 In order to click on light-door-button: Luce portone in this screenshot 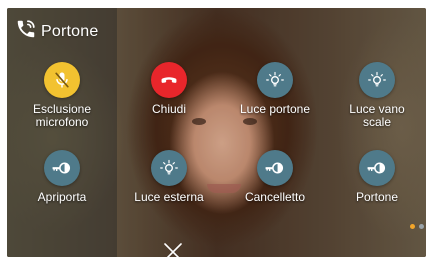, I will do `click(275, 89)`.